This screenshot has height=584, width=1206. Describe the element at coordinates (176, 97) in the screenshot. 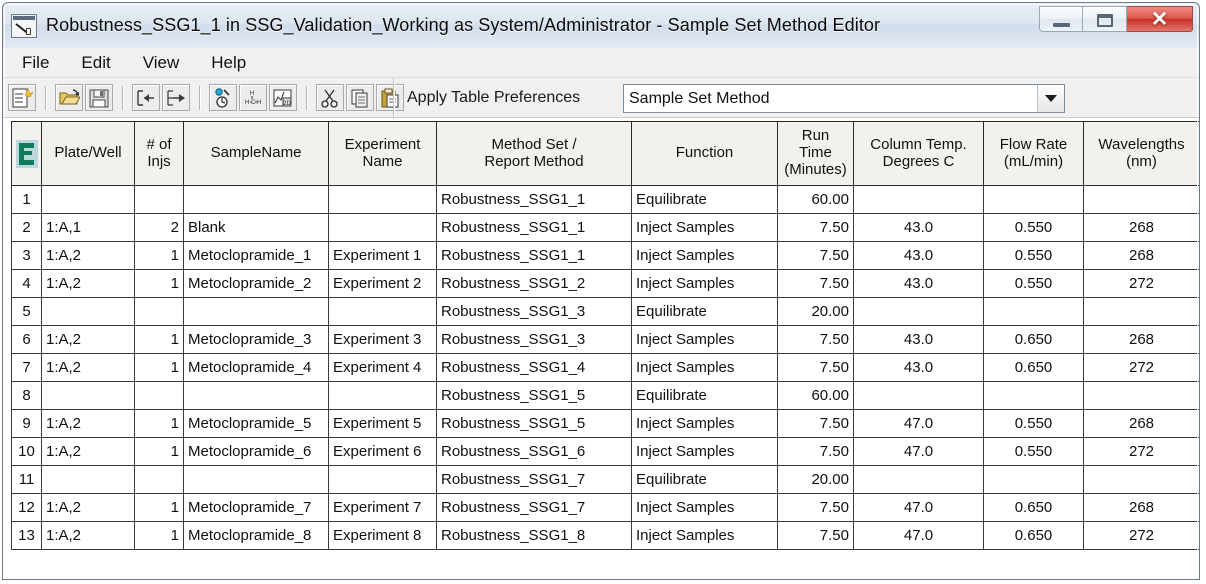

I see `insert-rows-below-icon` at that location.